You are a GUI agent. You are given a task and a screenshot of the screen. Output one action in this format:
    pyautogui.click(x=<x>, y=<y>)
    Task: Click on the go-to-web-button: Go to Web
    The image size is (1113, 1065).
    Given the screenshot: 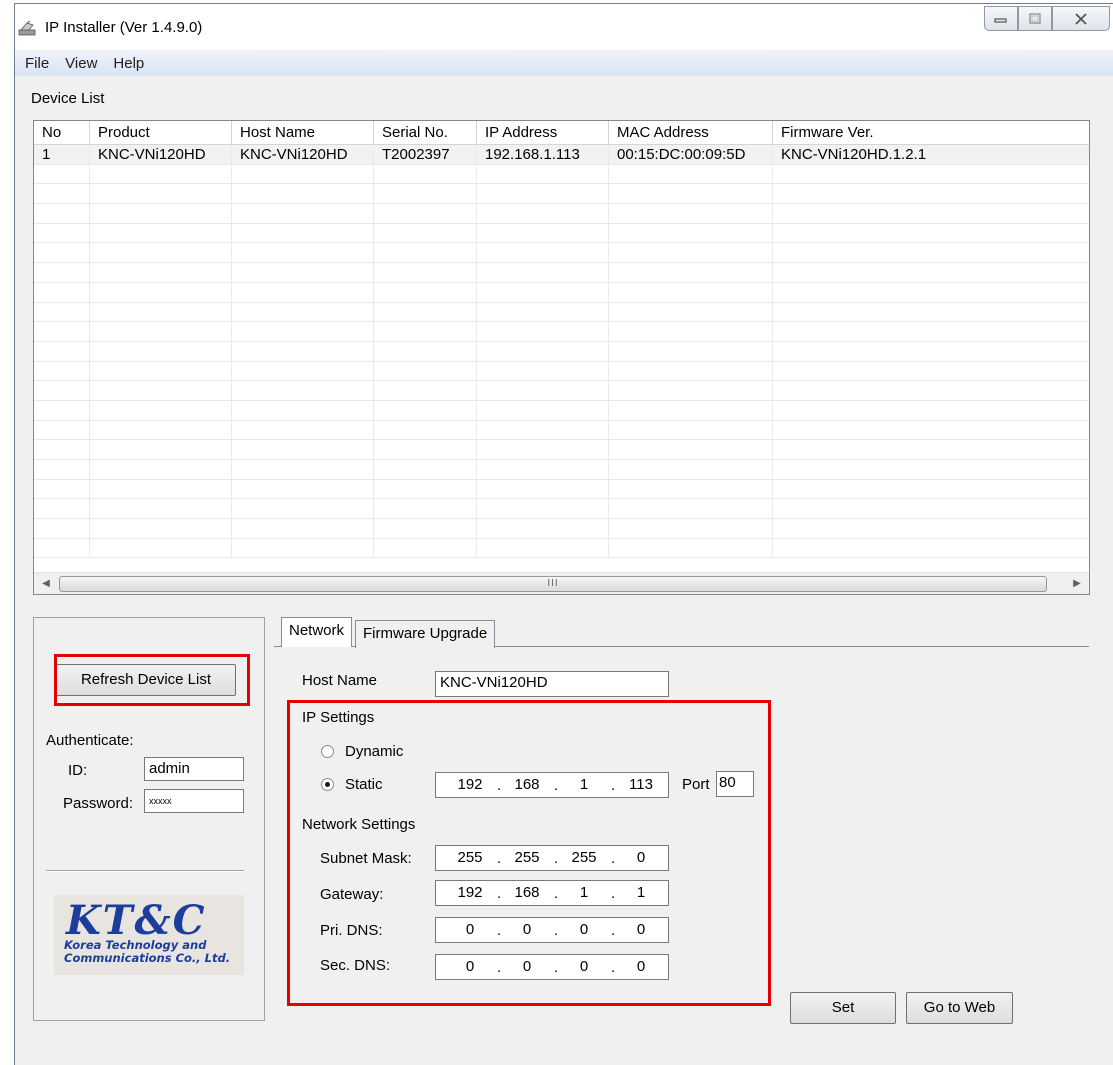 What is the action you would take?
    pyautogui.click(x=959, y=1008)
    